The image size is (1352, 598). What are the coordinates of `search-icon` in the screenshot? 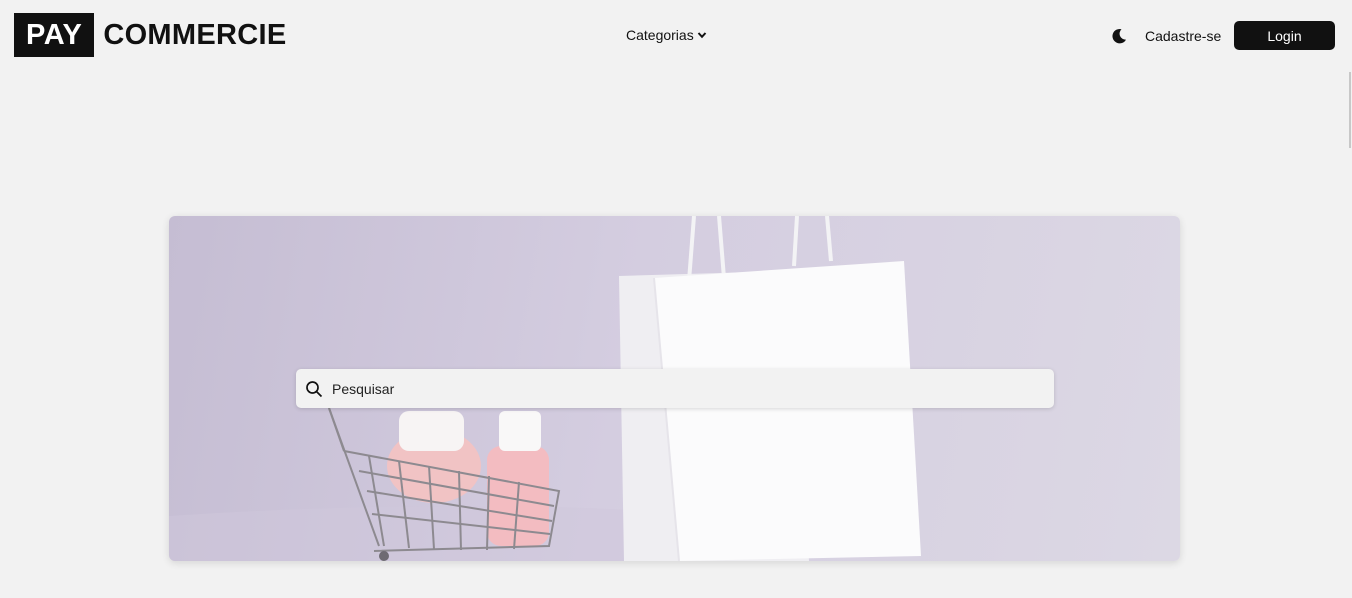 It's located at (314, 388).